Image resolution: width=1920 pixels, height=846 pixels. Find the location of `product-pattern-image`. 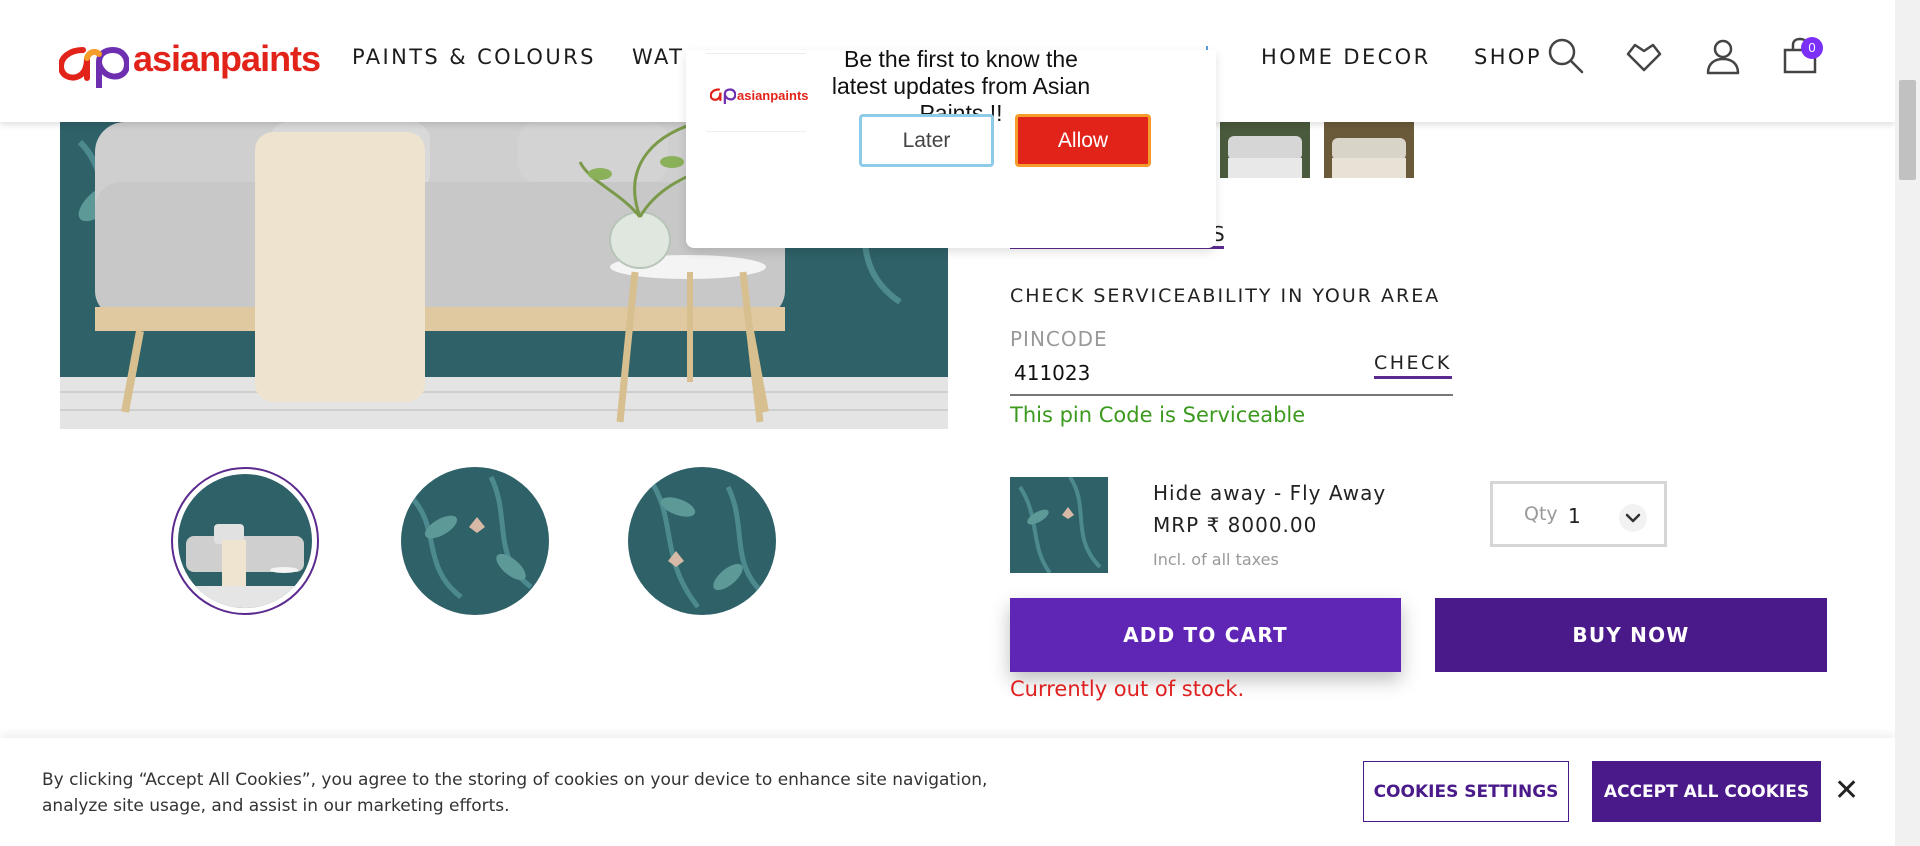

product-pattern-image is located at coordinates (1059, 525).